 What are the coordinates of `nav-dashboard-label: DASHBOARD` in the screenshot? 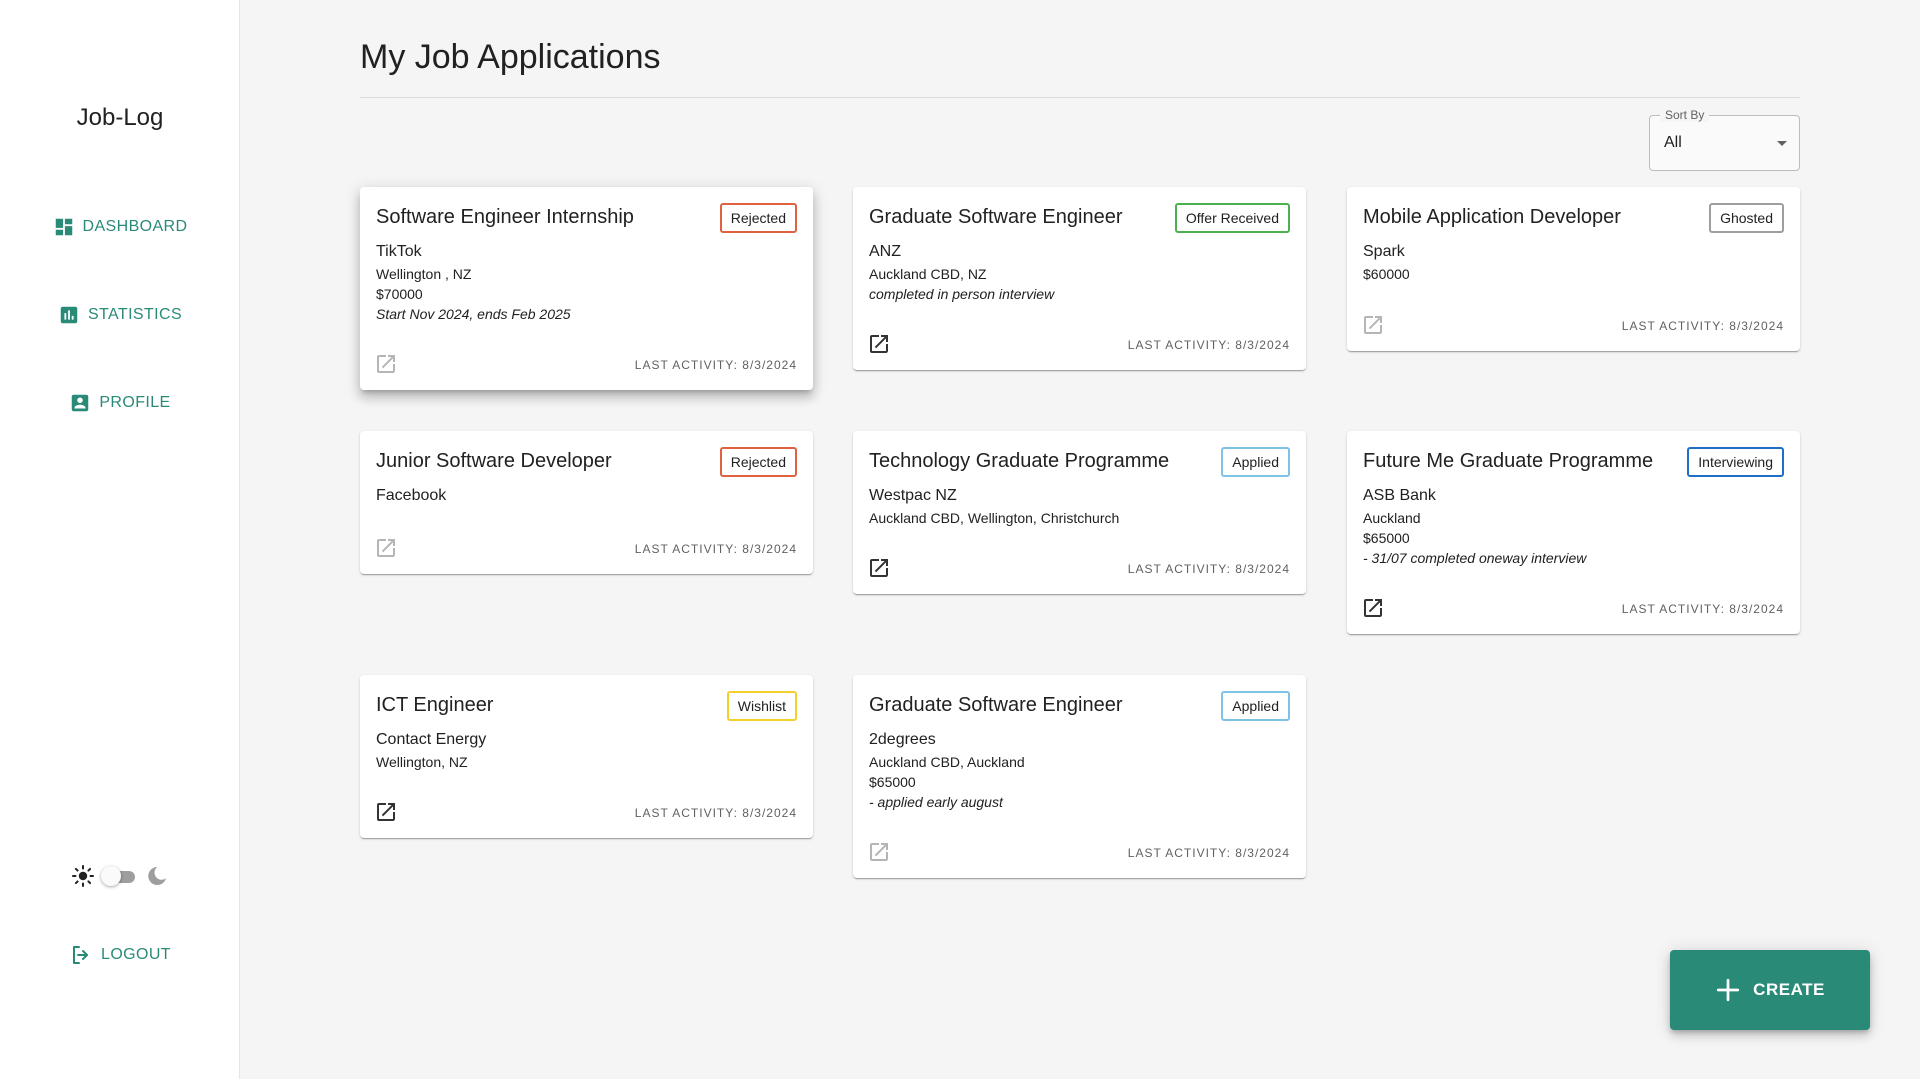 It's located at (135, 226).